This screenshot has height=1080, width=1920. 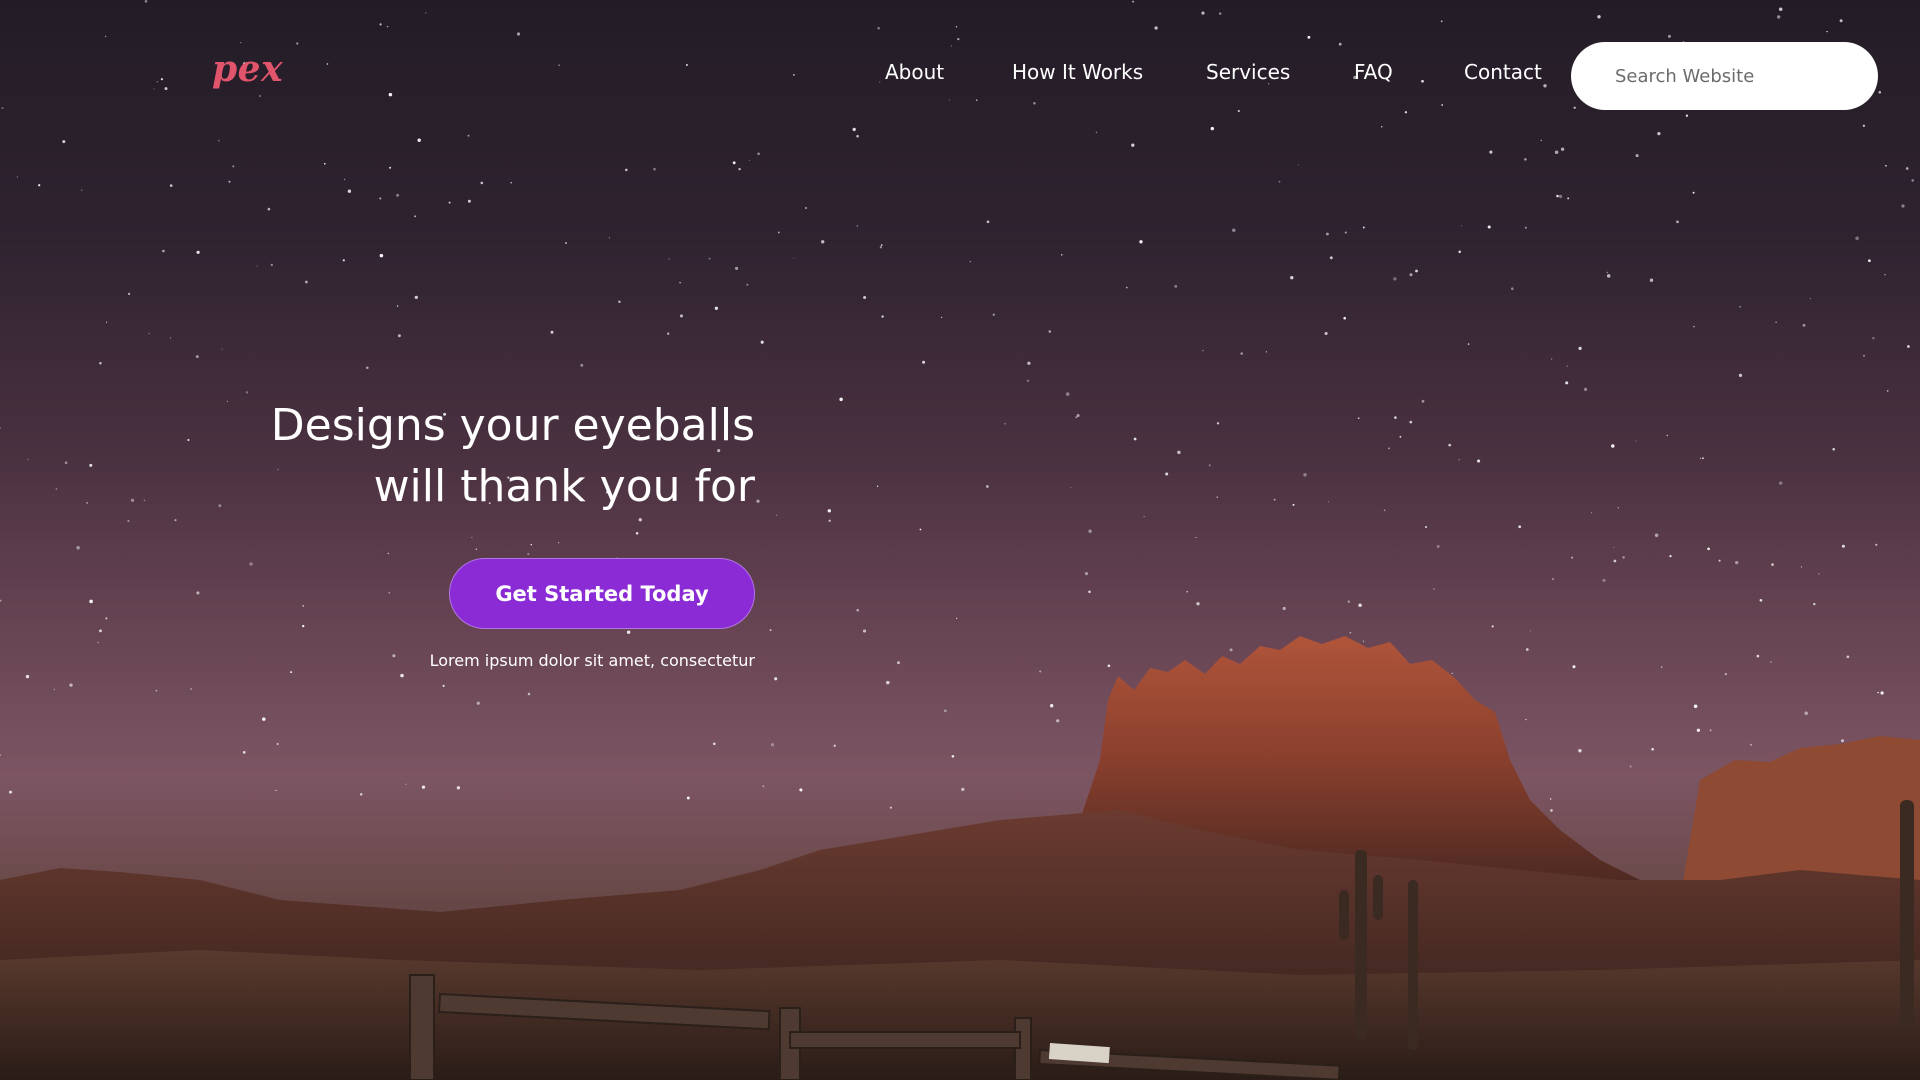 I want to click on search-input, so click(x=1735, y=76).